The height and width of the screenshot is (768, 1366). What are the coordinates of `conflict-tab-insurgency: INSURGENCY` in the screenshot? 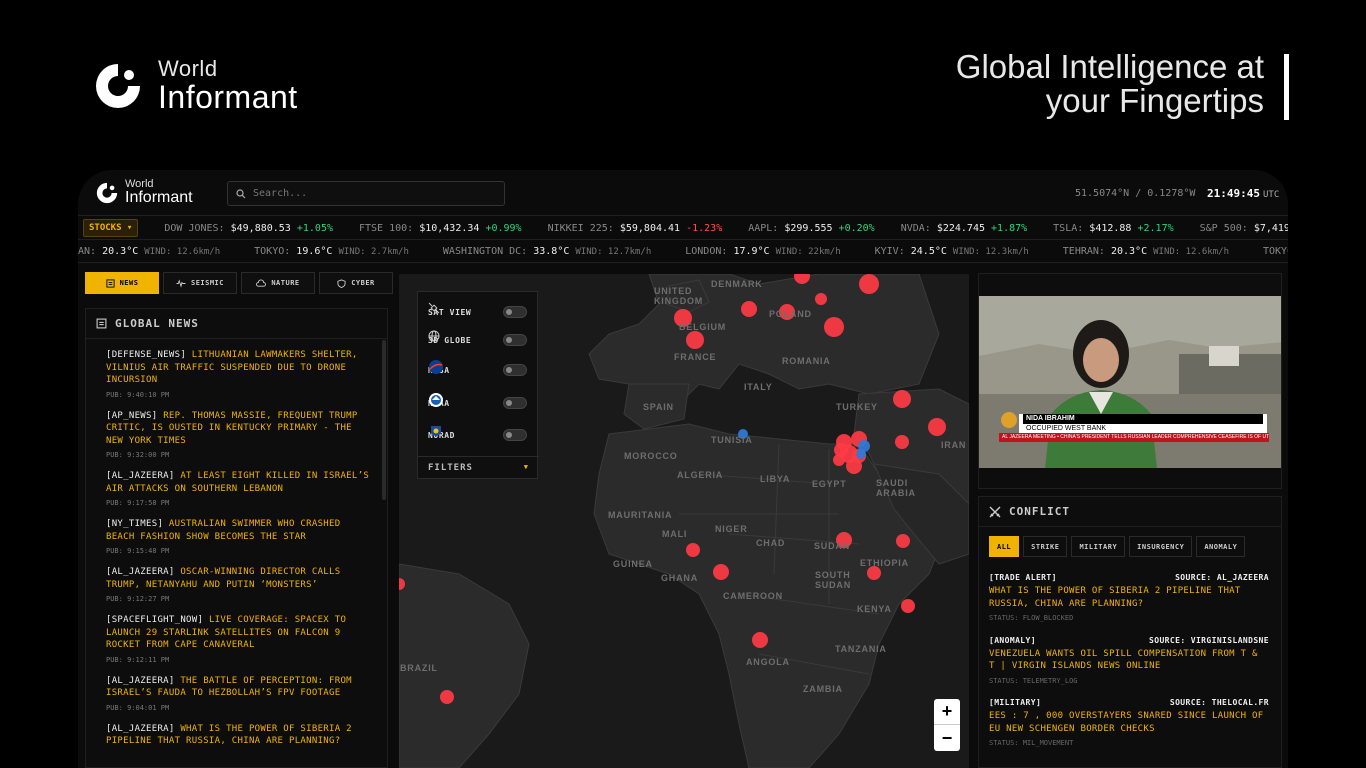 It's located at (1161, 546).